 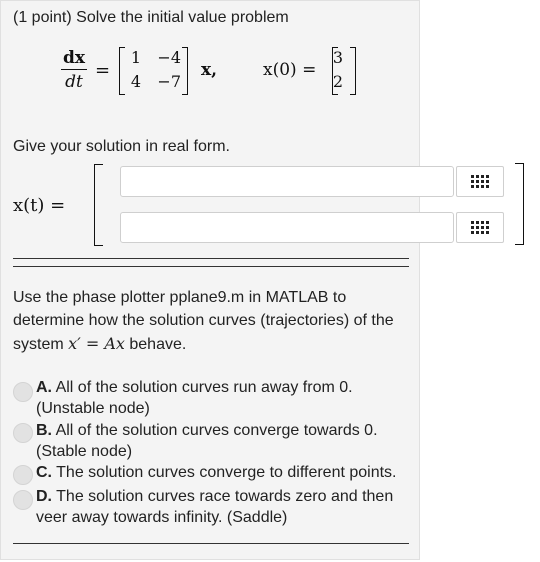 I want to click on ic-value-2: 2, so click(x=338, y=81).